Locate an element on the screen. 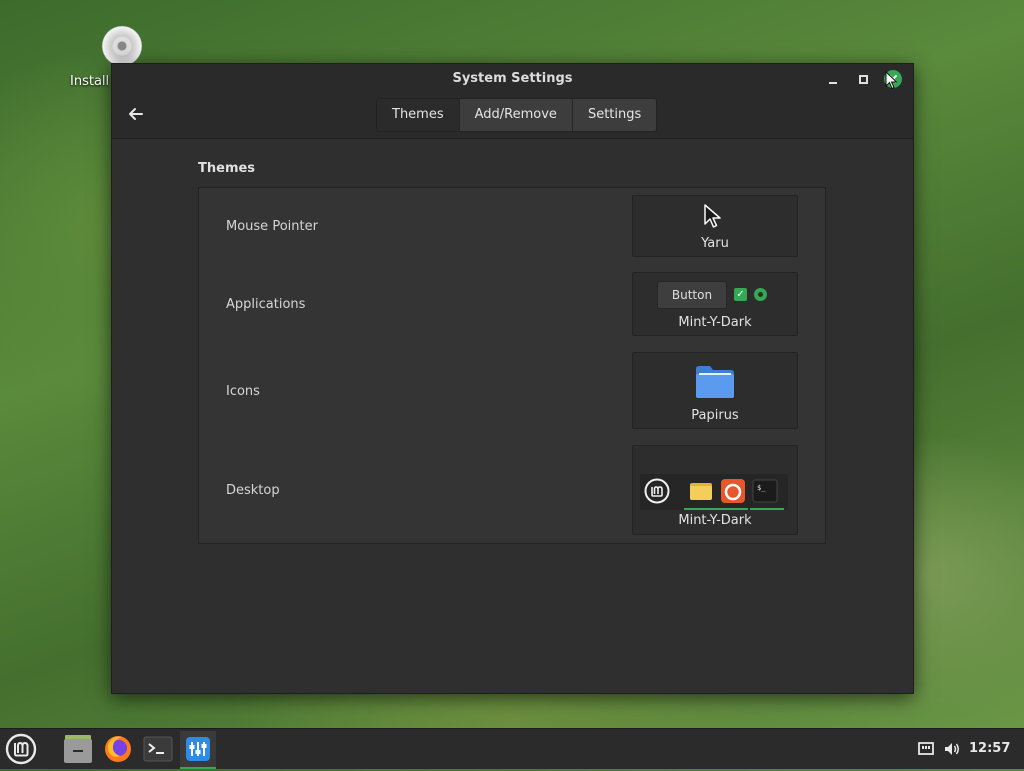 This screenshot has width=1024, height=771. arrow-left-icon is located at coordinates (136, 114).